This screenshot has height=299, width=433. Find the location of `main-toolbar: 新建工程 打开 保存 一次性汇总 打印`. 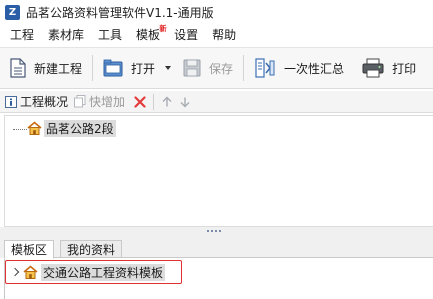

main-toolbar: 新建工程 打开 保存 一次性汇总 打印 is located at coordinates (216, 68).